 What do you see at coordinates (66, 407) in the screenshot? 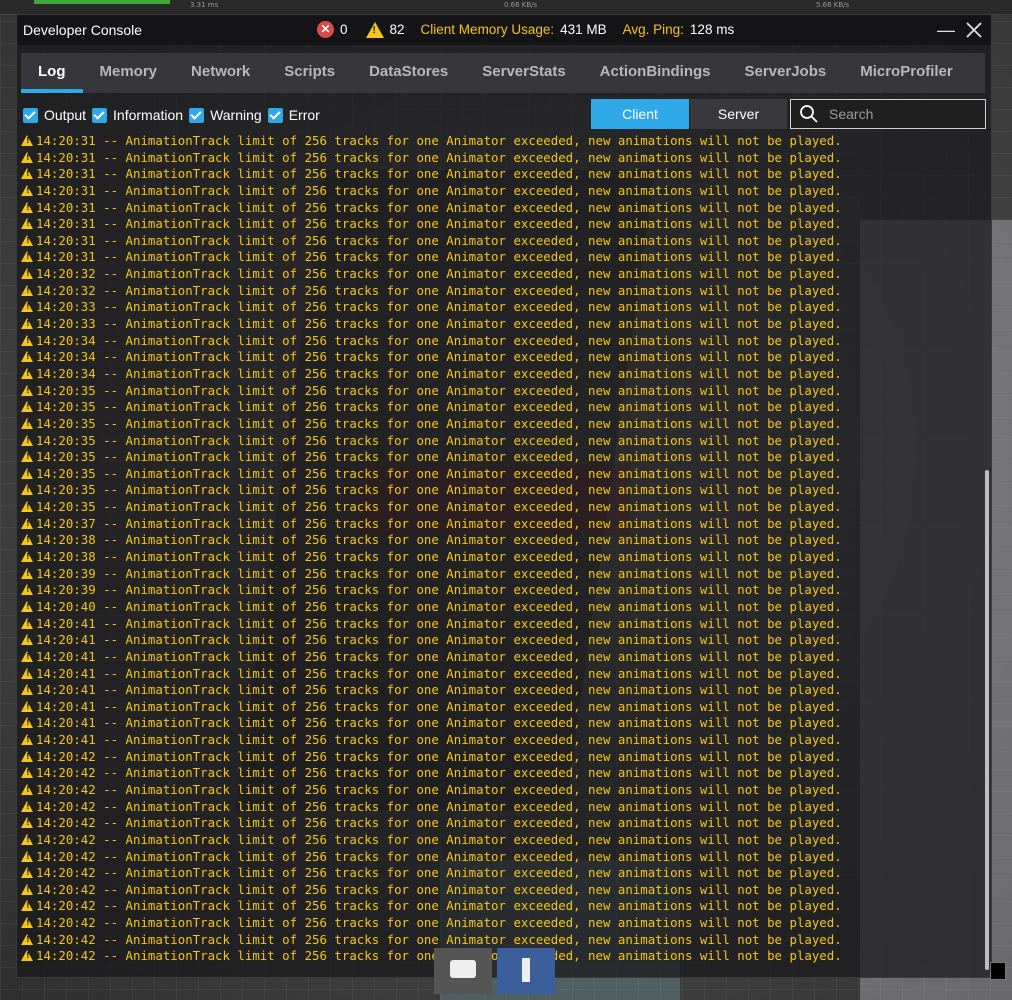
I see `log-timestamp: 14:20:35` at bounding box center [66, 407].